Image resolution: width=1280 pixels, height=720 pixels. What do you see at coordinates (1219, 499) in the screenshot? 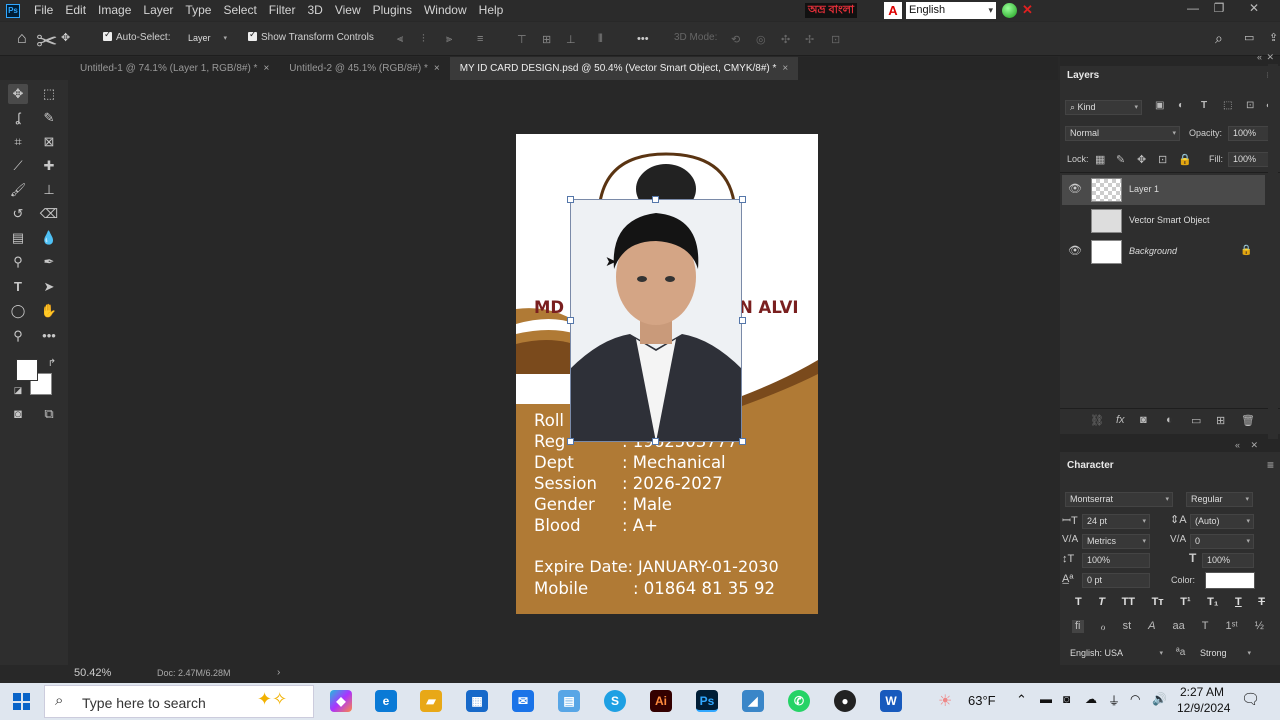
I see `font-style-select: Regular ▾` at bounding box center [1219, 499].